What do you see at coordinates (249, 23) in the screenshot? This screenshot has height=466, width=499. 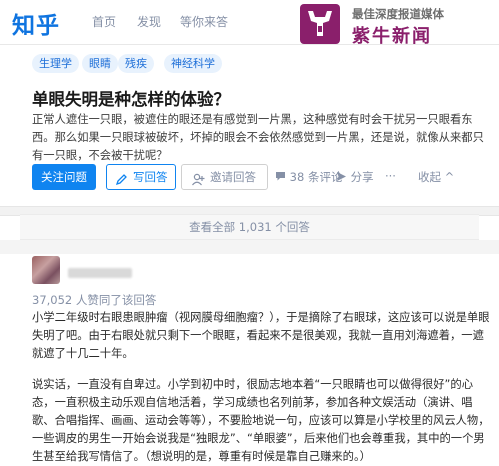 I see `top-header: 知乎 首页 发现 等你来答 最佳深度报道媒体 紫牛新闻` at bounding box center [249, 23].